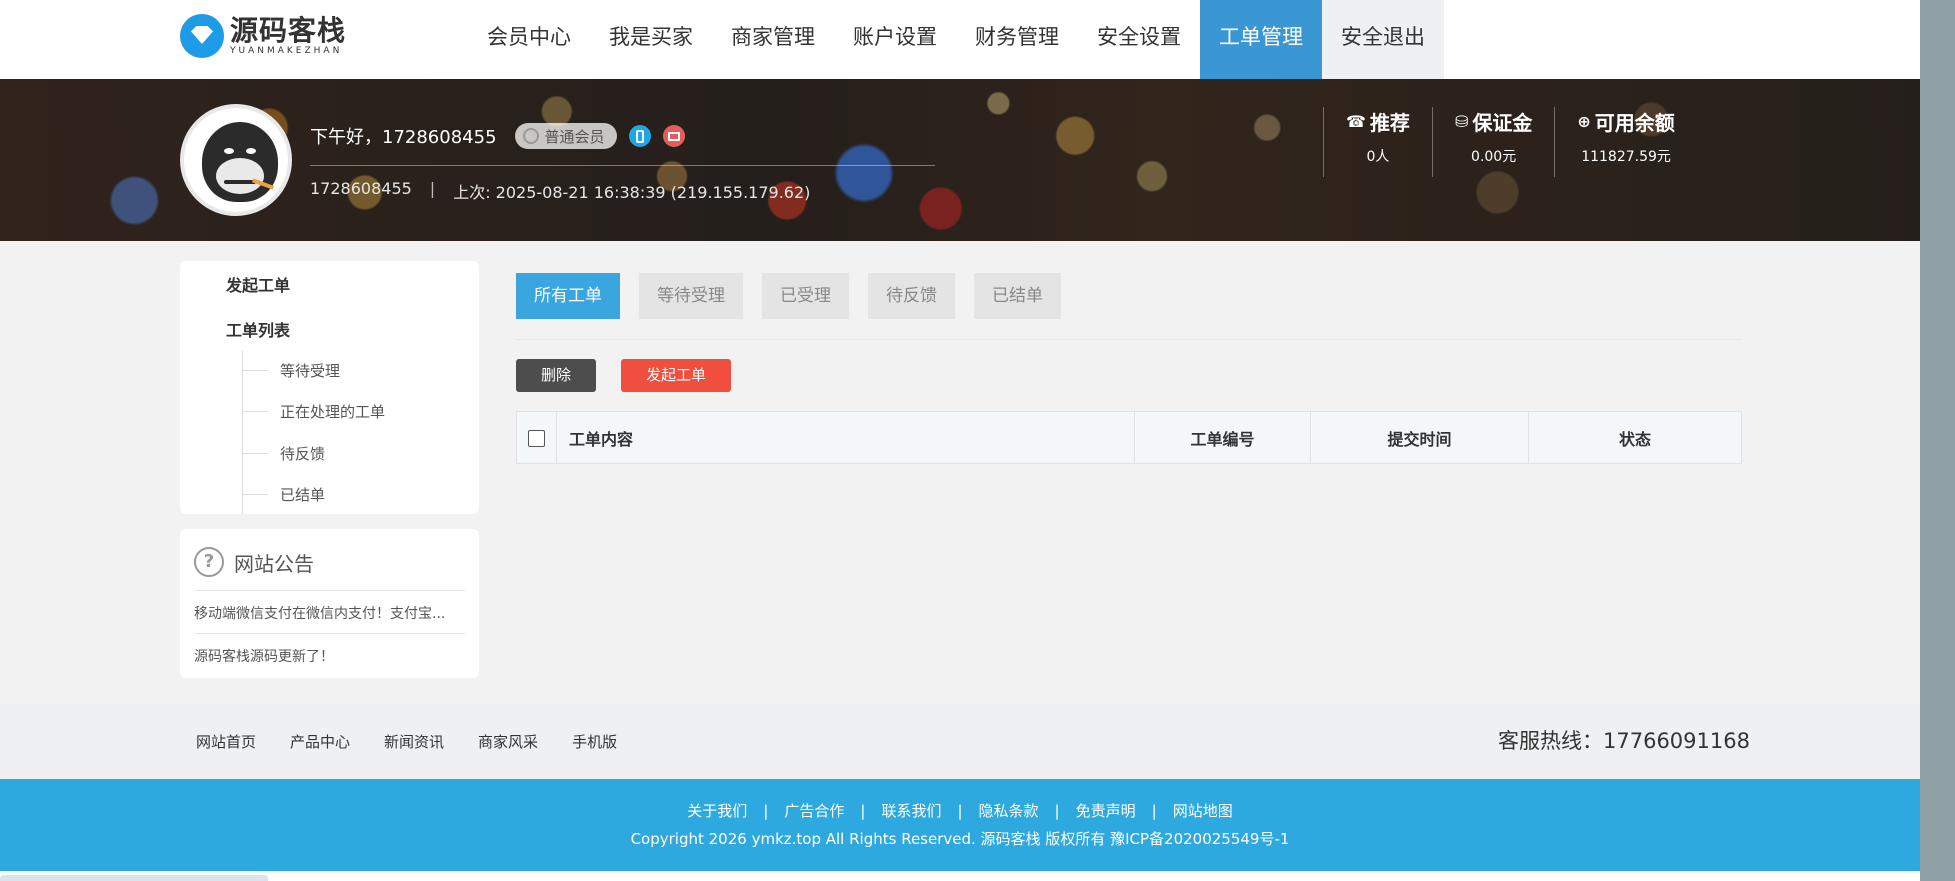  I want to click on username: 1728608455, so click(361, 188).